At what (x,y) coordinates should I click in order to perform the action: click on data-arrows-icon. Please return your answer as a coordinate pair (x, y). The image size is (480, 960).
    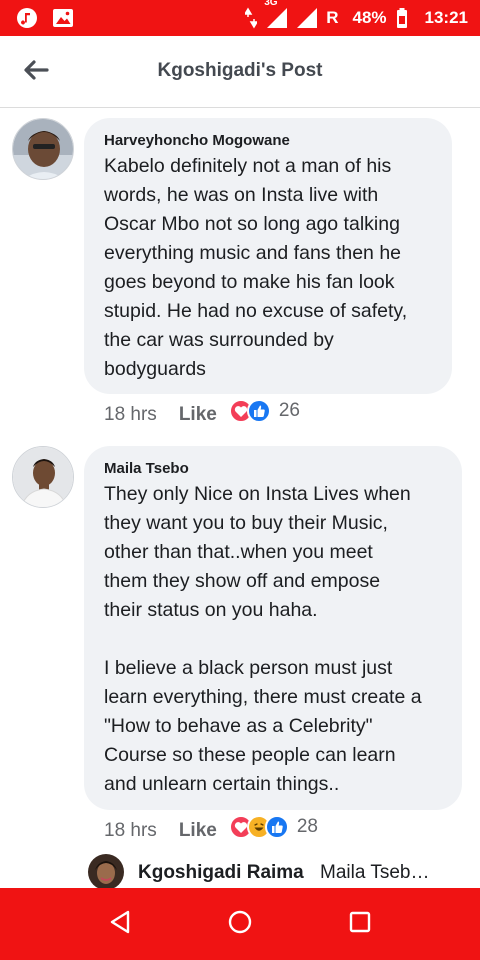
    Looking at the image, I should click on (251, 18).